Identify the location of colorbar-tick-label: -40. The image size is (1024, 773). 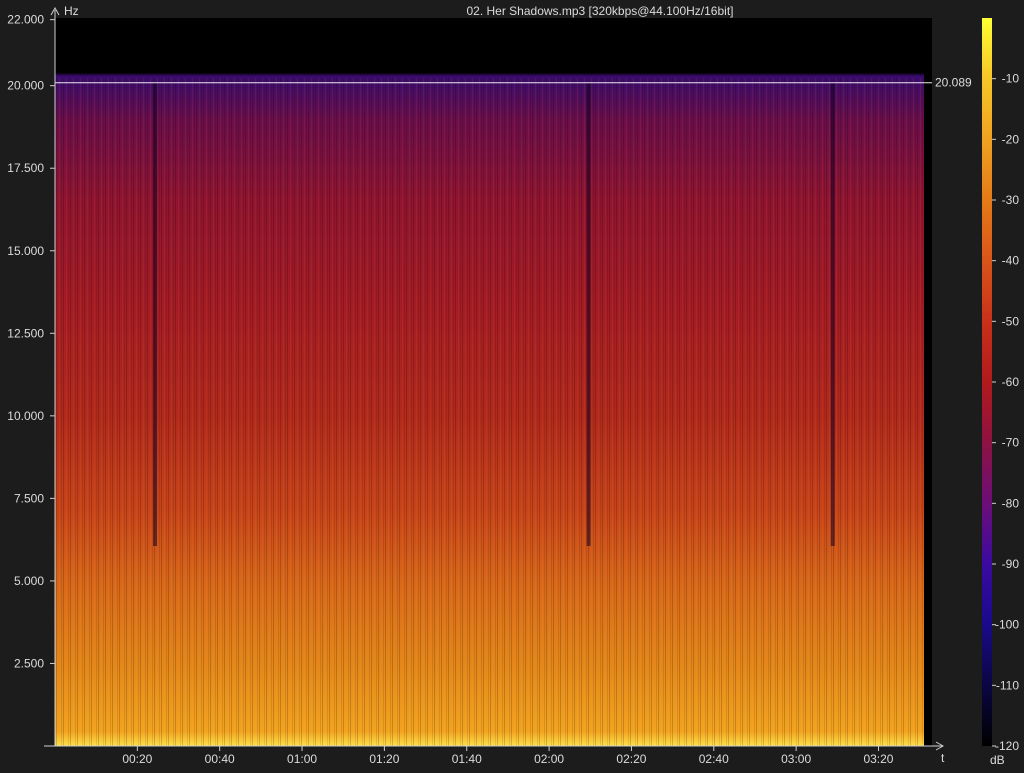
(1011, 261).